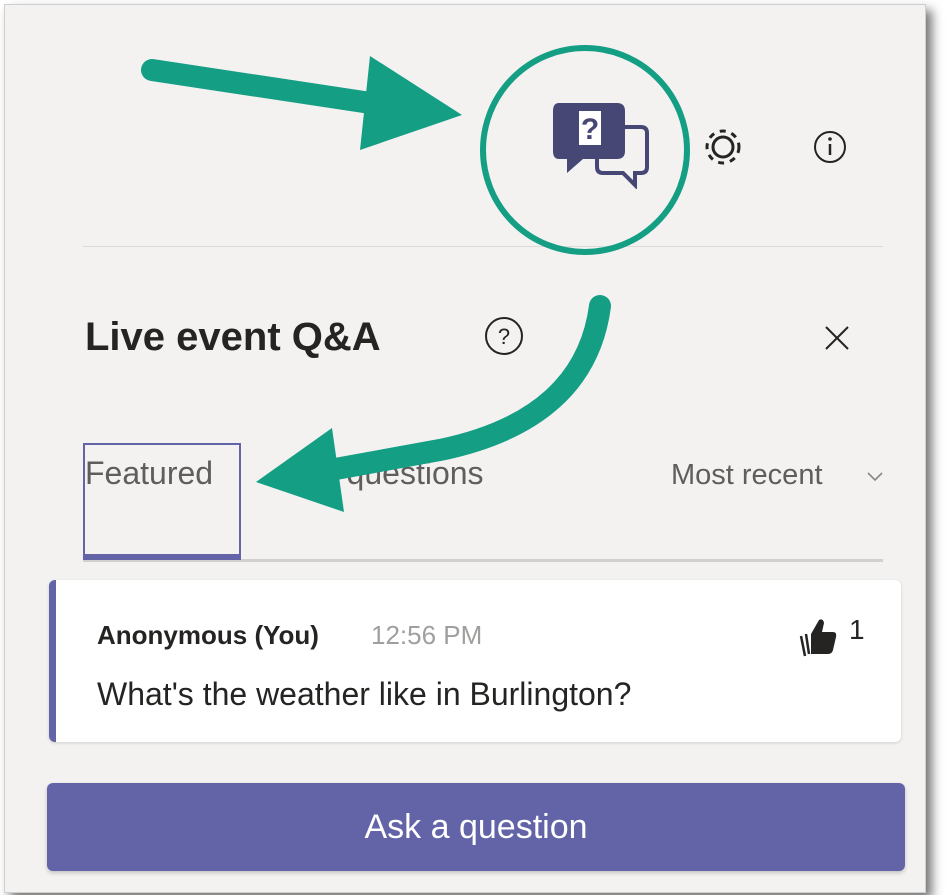  Describe the element at coordinates (875, 477) in the screenshot. I see `chevron-down-icon` at that location.